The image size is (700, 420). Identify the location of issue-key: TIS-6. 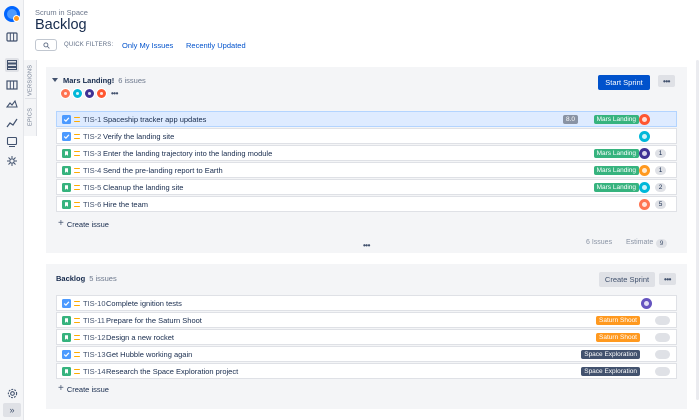
(92, 204).